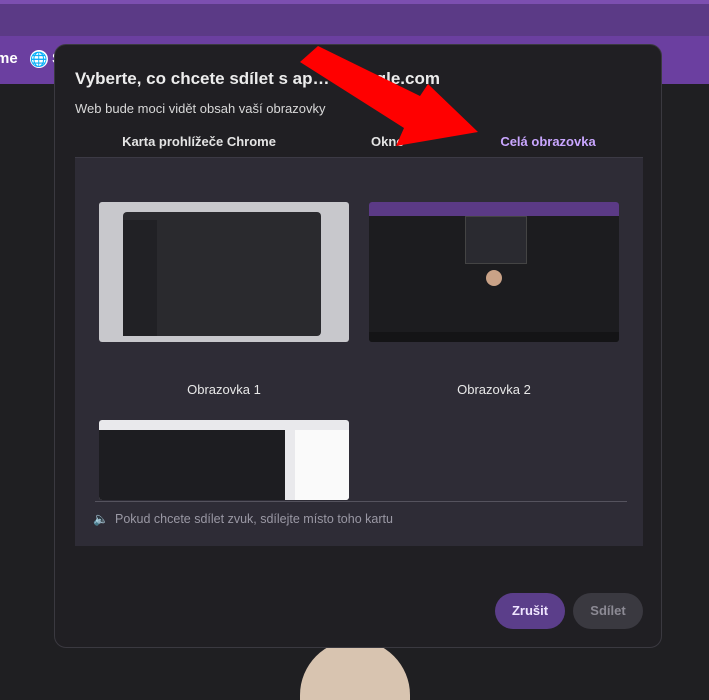 The height and width of the screenshot is (700, 709). I want to click on globe-icon: 🌐, so click(39, 59).